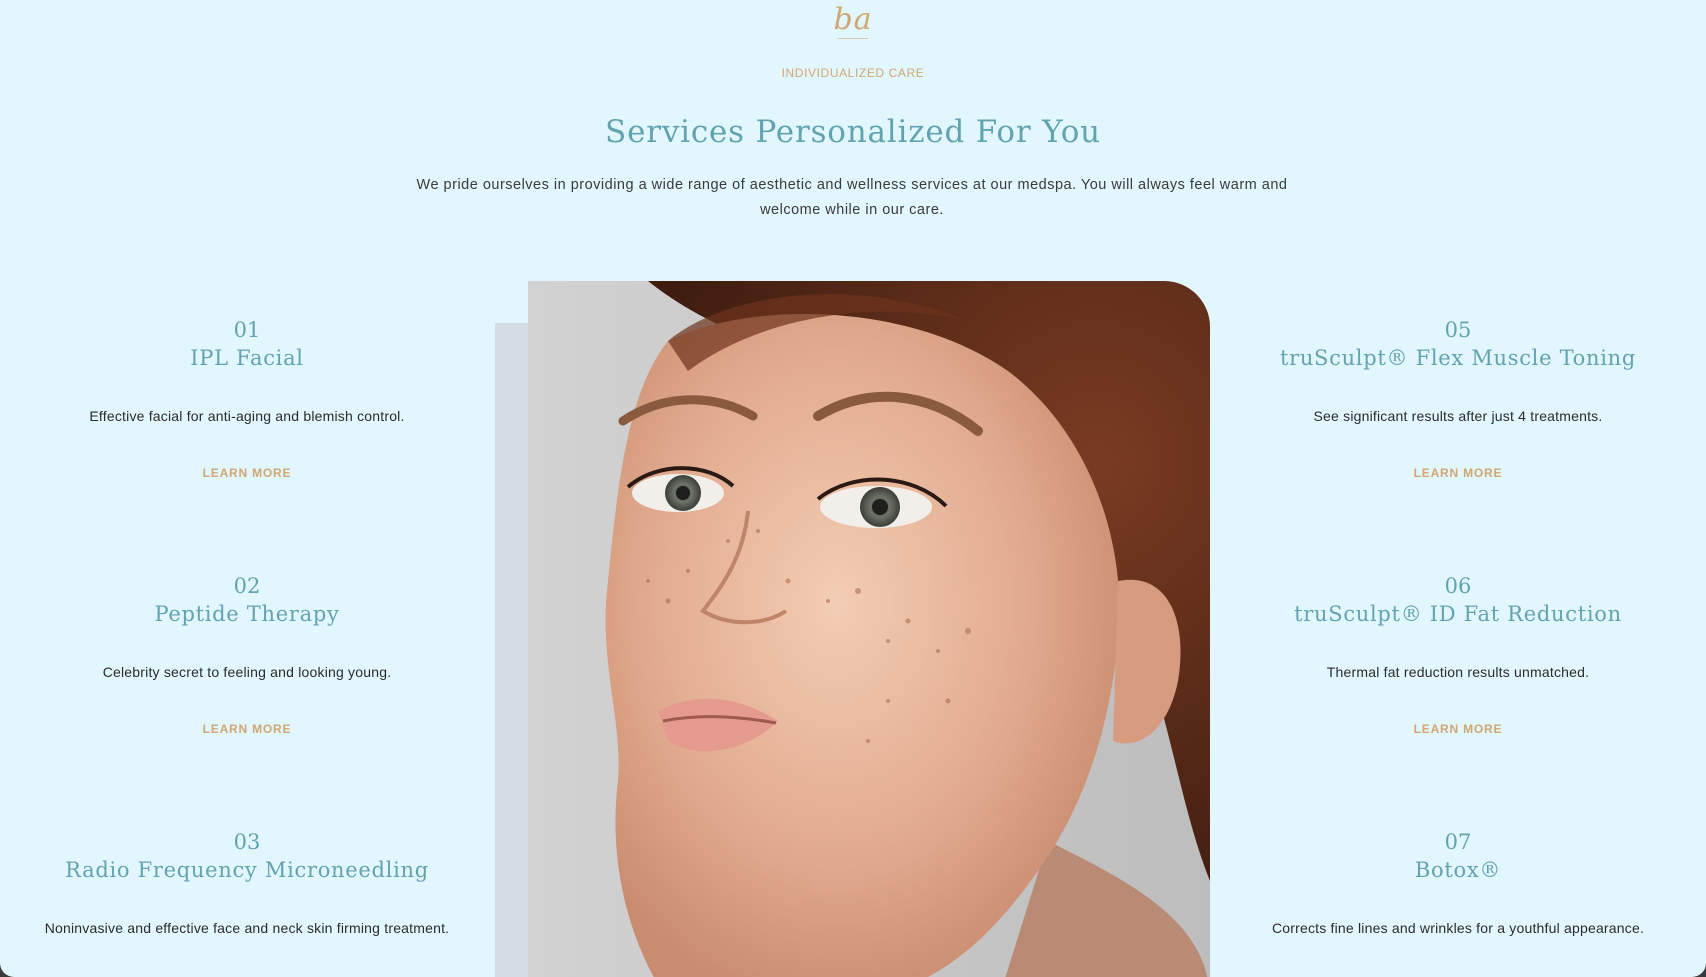 Image resolution: width=1706 pixels, height=977 pixels. I want to click on logo-underline, so click(853, 38).